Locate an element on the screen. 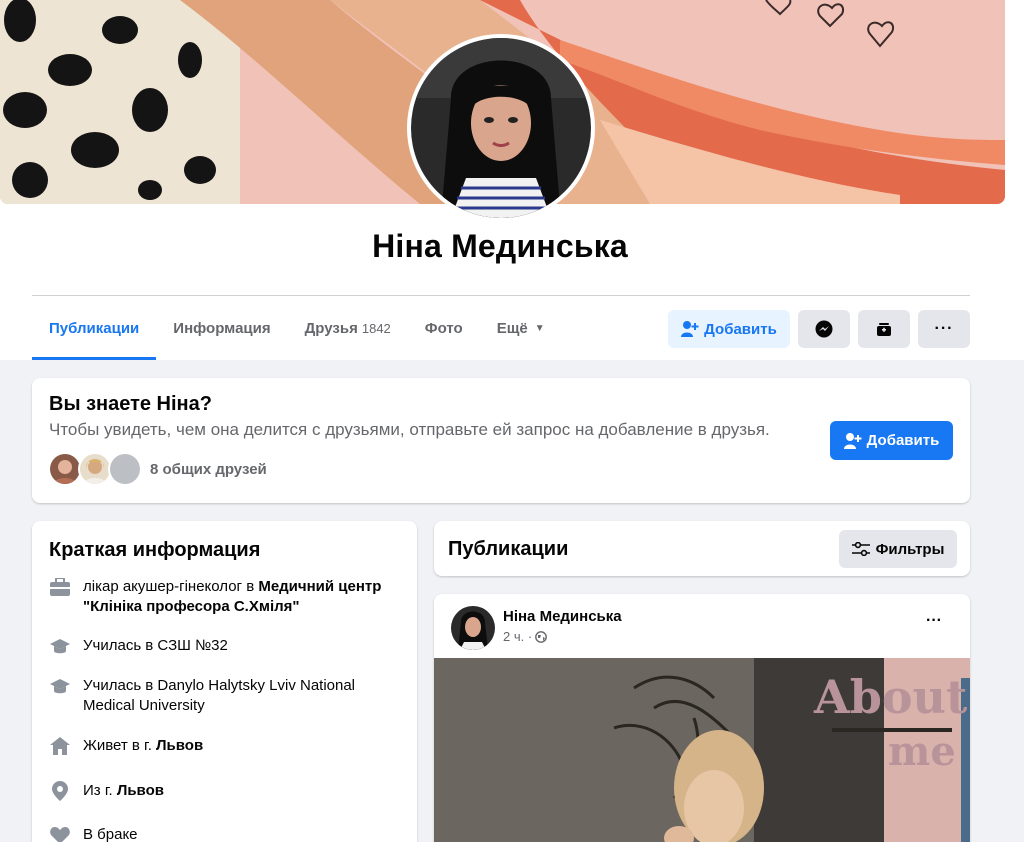  tab-label: Информация is located at coordinates (222, 328).